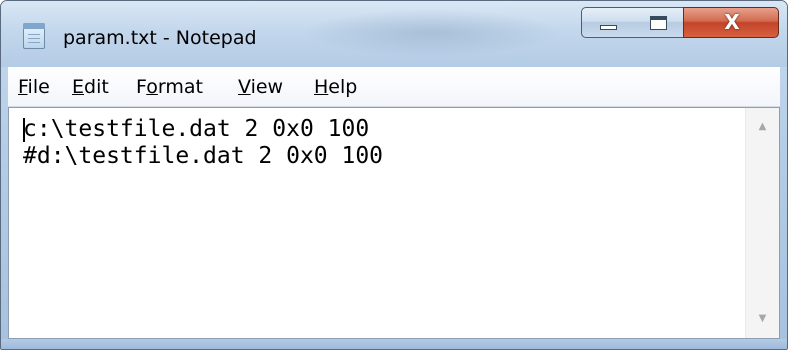 The height and width of the screenshot is (350, 788). I want to click on close-button: X, so click(731, 22).